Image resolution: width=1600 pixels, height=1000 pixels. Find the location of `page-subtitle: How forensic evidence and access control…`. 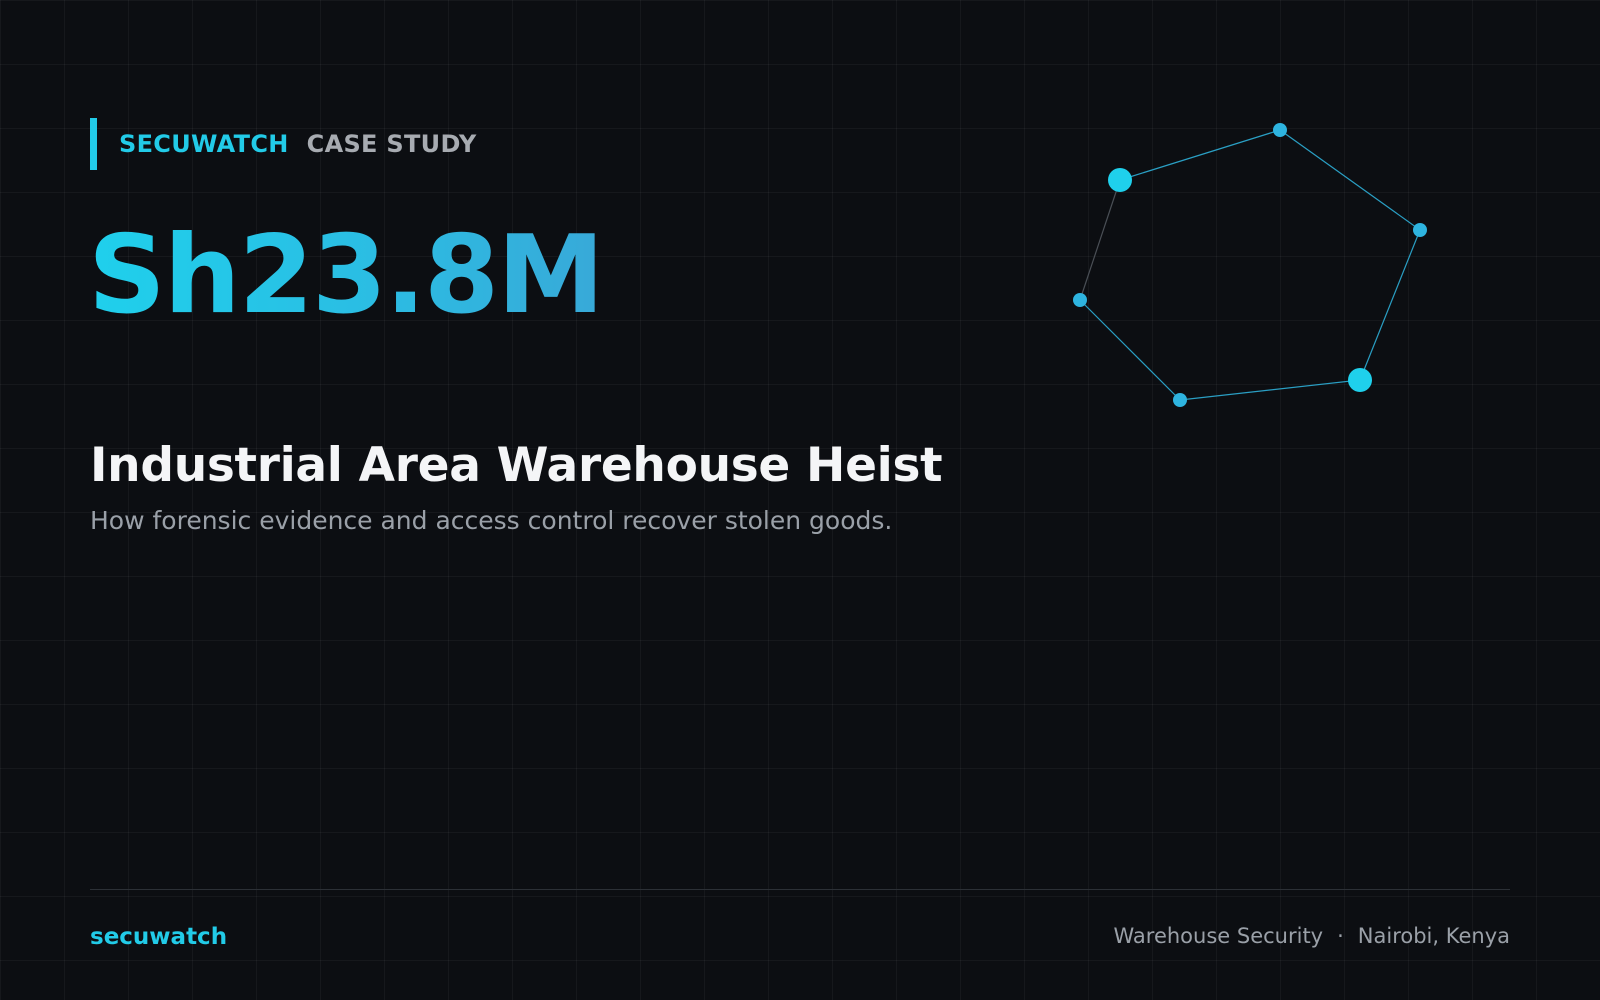

page-subtitle: How forensic evidence and access control… is located at coordinates (491, 520).